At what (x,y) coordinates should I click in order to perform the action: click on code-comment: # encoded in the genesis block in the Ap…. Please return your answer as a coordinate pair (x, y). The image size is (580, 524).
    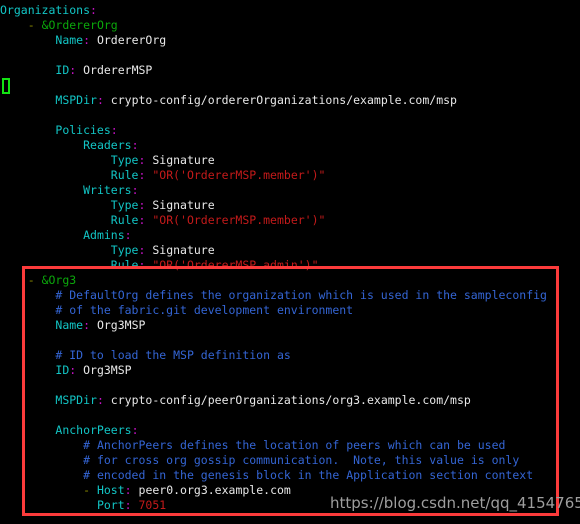
    Looking at the image, I should click on (308, 475).